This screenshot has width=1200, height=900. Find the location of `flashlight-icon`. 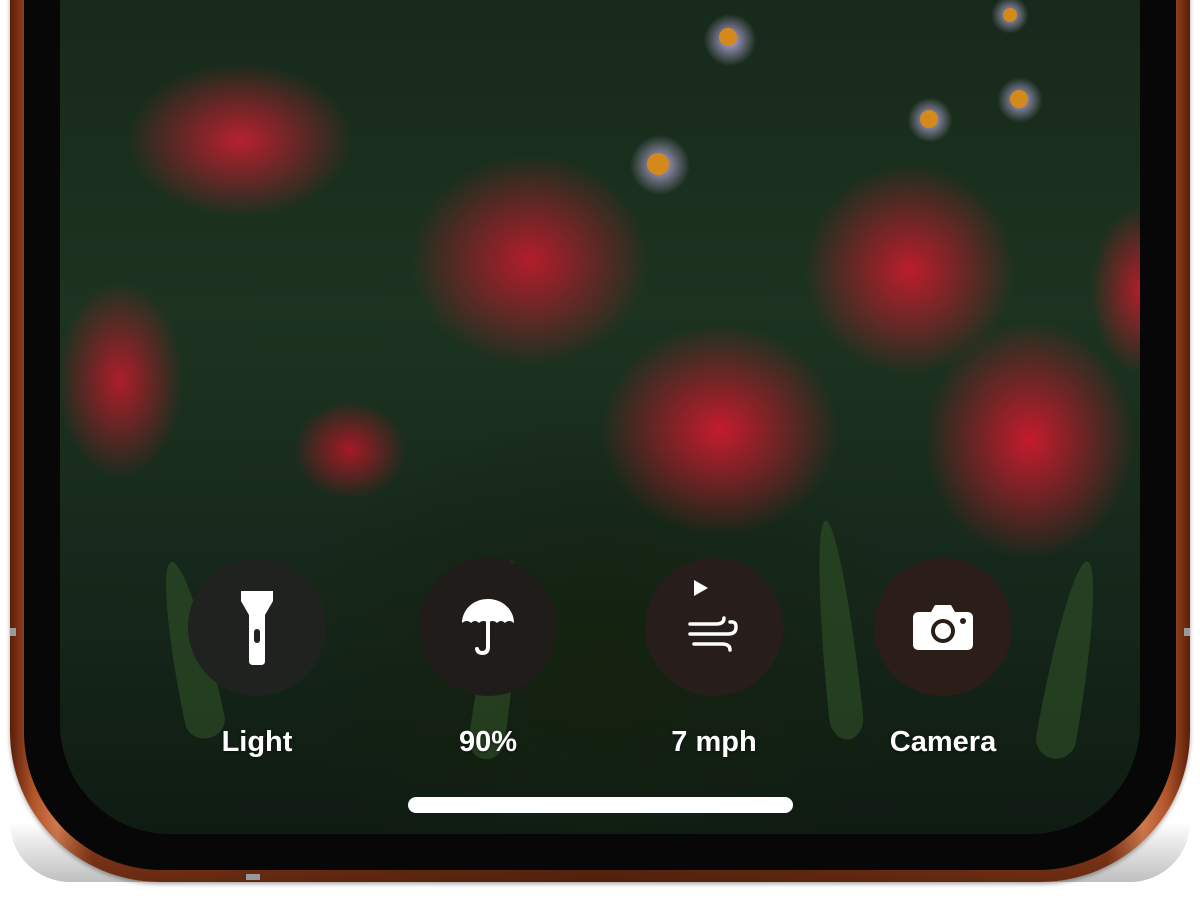

flashlight-icon is located at coordinates (257, 628).